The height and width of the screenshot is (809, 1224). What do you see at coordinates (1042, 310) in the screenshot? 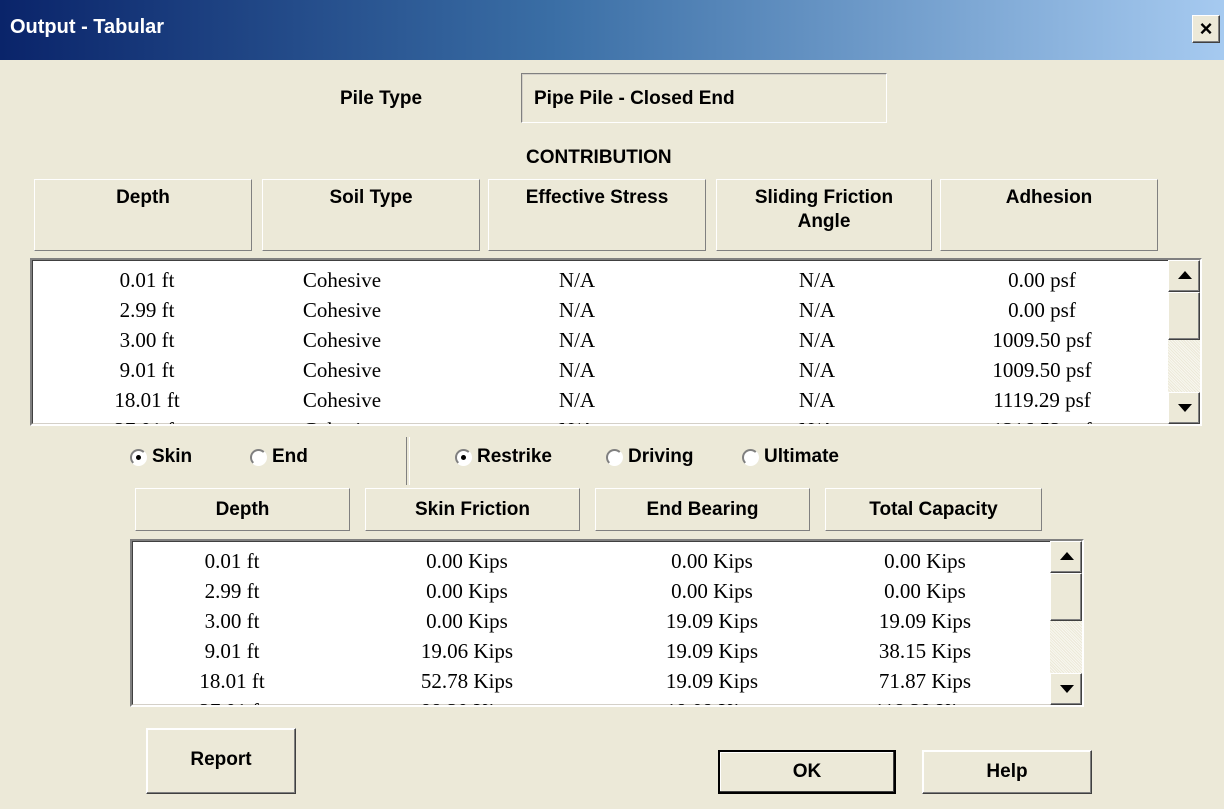
I see `cell-adhesion: 0.00 psf` at bounding box center [1042, 310].